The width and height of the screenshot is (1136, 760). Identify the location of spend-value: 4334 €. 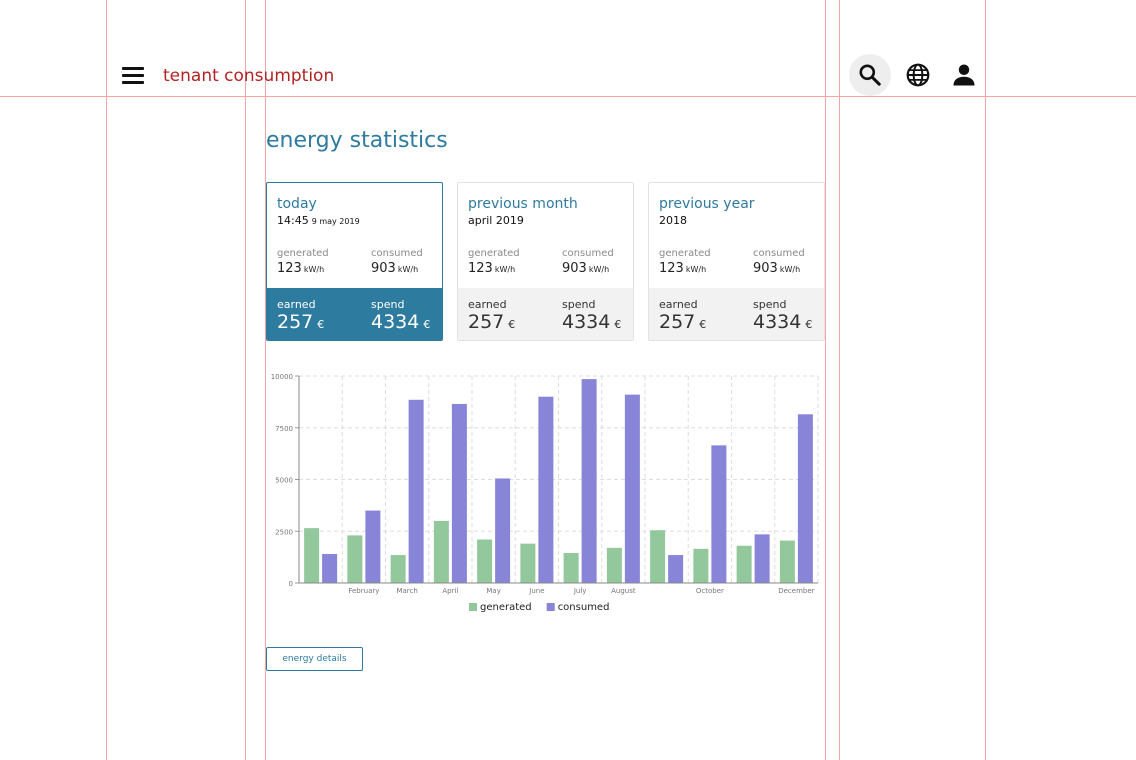
(400, 322).